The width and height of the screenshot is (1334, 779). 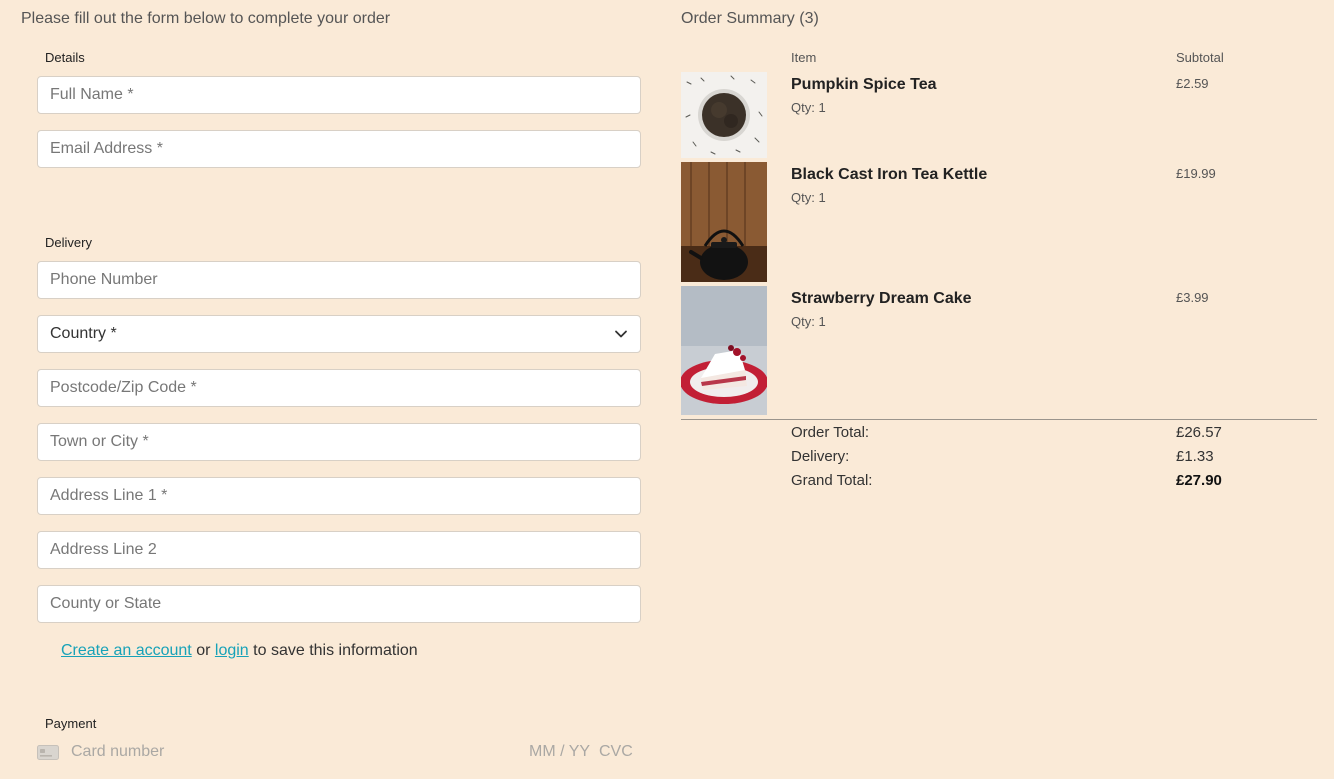 What do you see at coordinates (820, 456) in the screenshot?
I see `delivery-label: Delivery:` at bounding box center [820, 456].